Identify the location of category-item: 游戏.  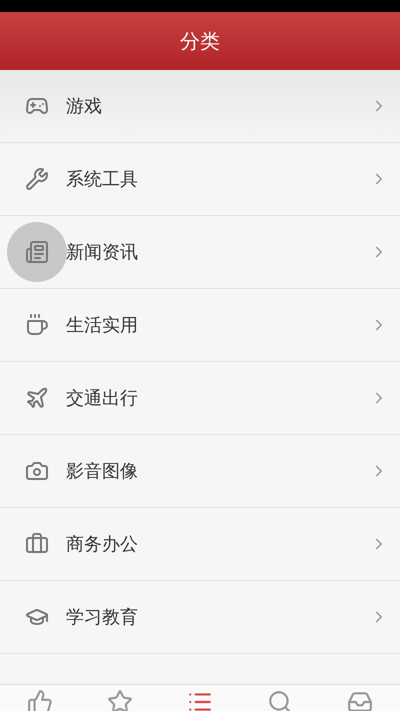
(200, 106).